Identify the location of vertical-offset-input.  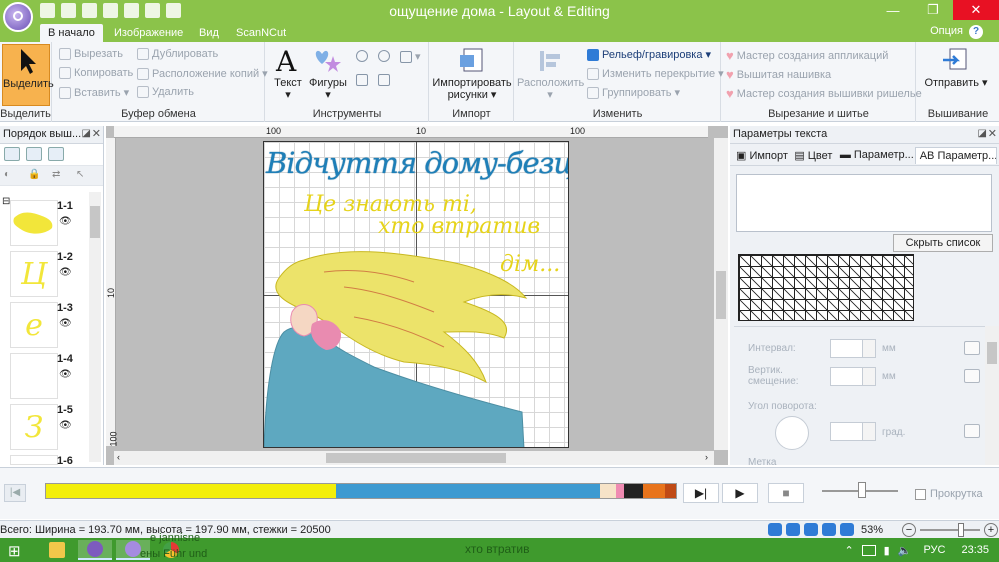
(853, 376).